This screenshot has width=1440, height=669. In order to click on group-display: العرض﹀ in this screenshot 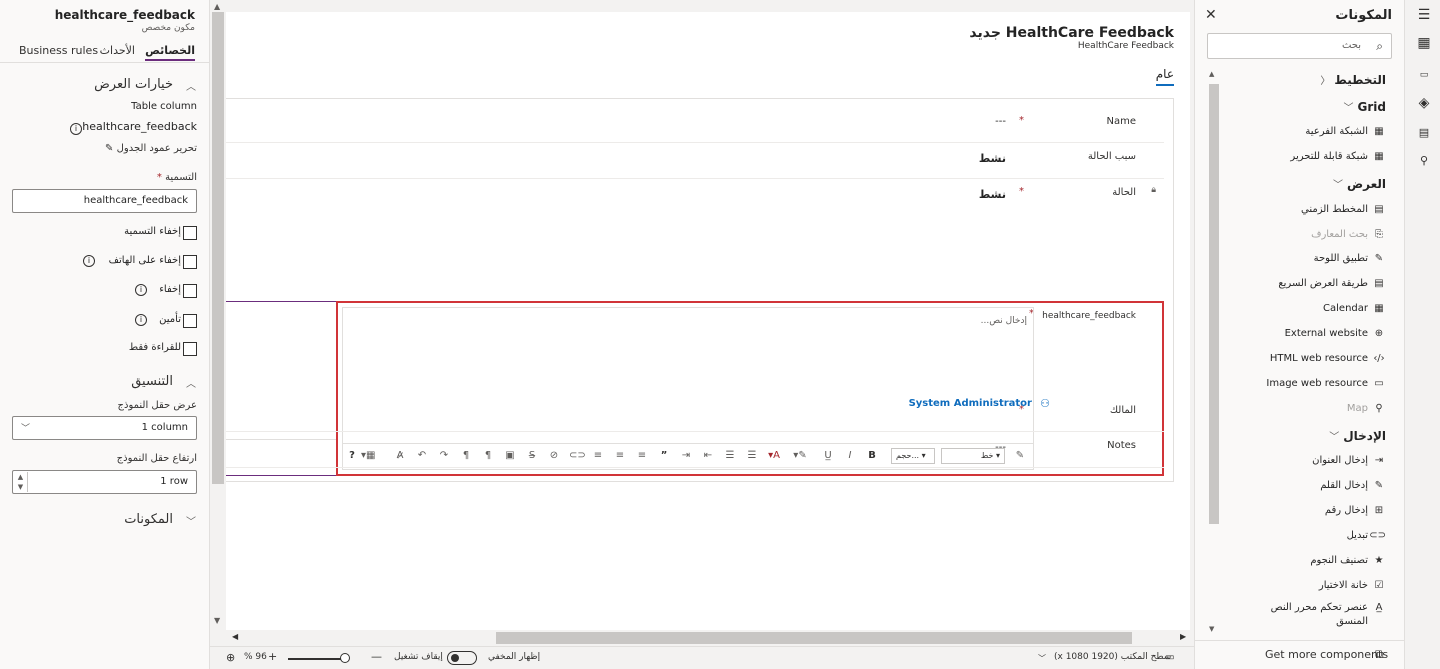, I will do `click(1359, 183)`.